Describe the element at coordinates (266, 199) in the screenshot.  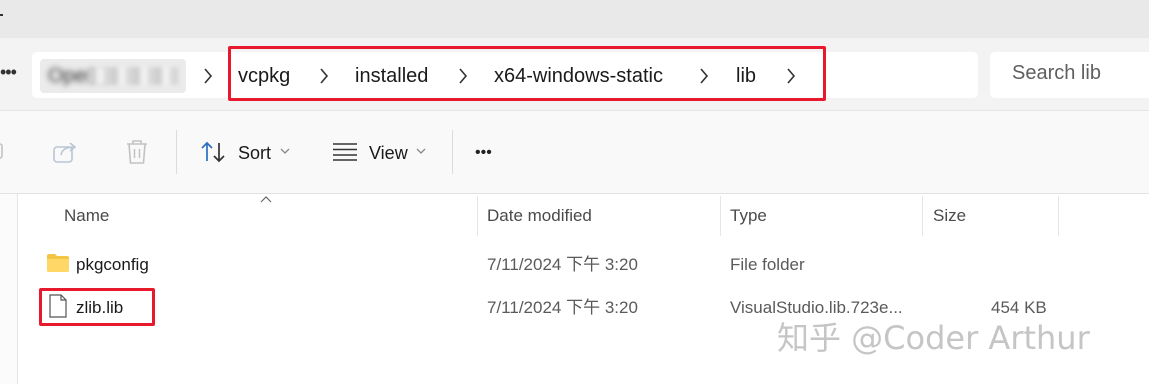
I see `sort-ascending-icon` at that location.